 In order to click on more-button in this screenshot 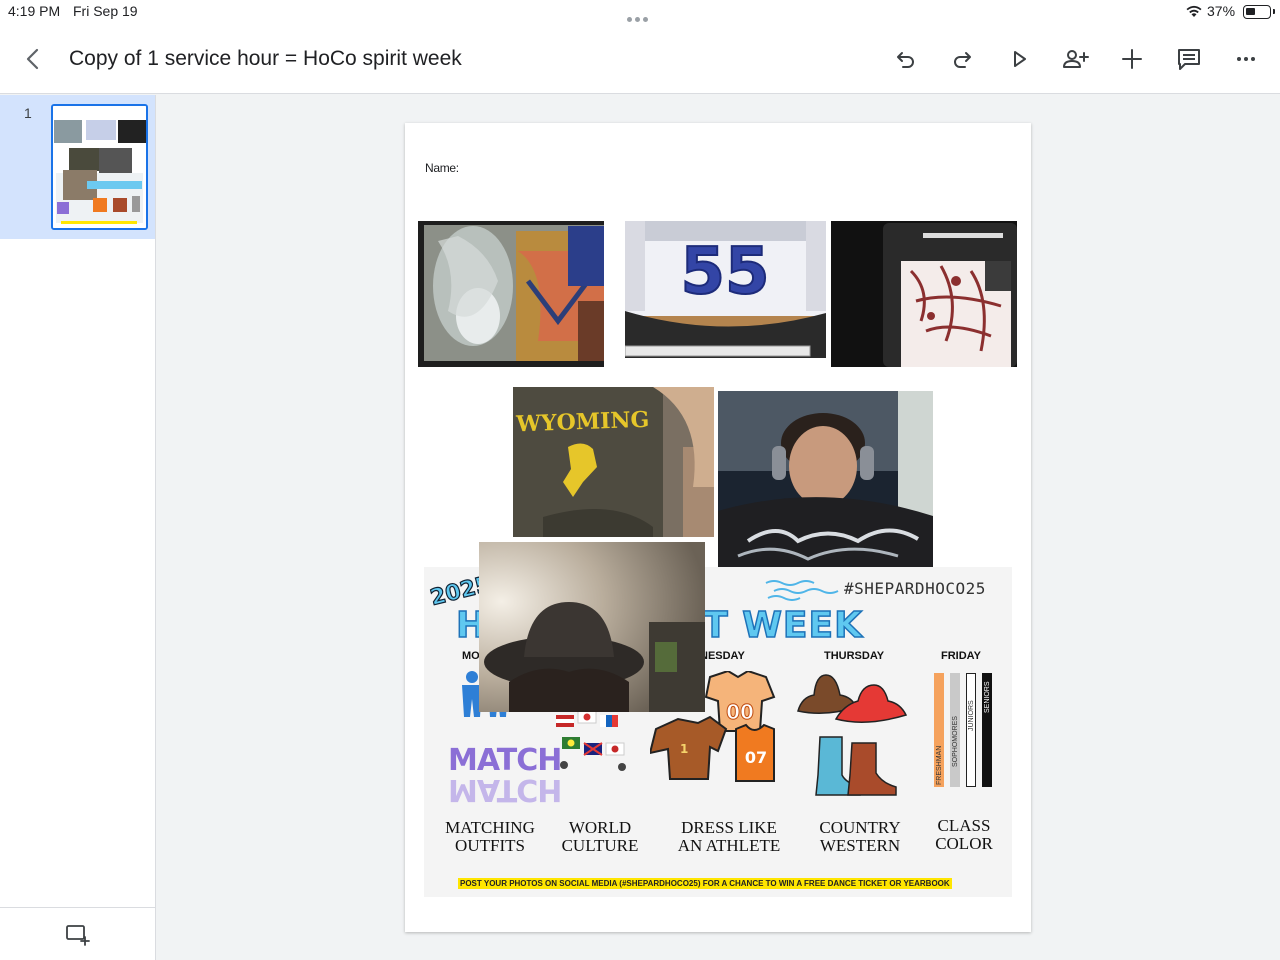, I will do `click(1246, 59)`.